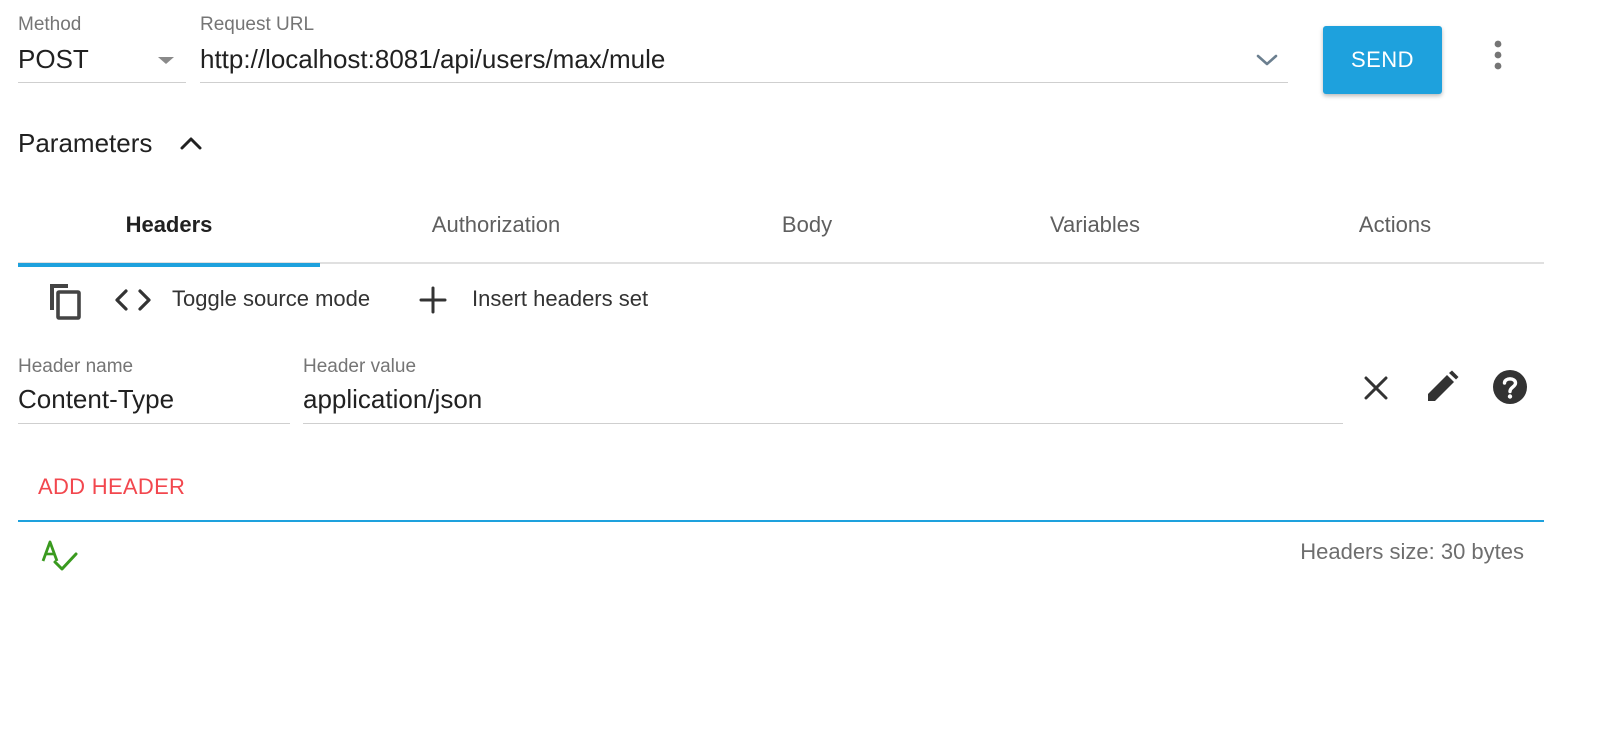  Describe the element at coordinates (111, 487) in the screenshot. I see `add-header-button: ADD HEADER` at that location.